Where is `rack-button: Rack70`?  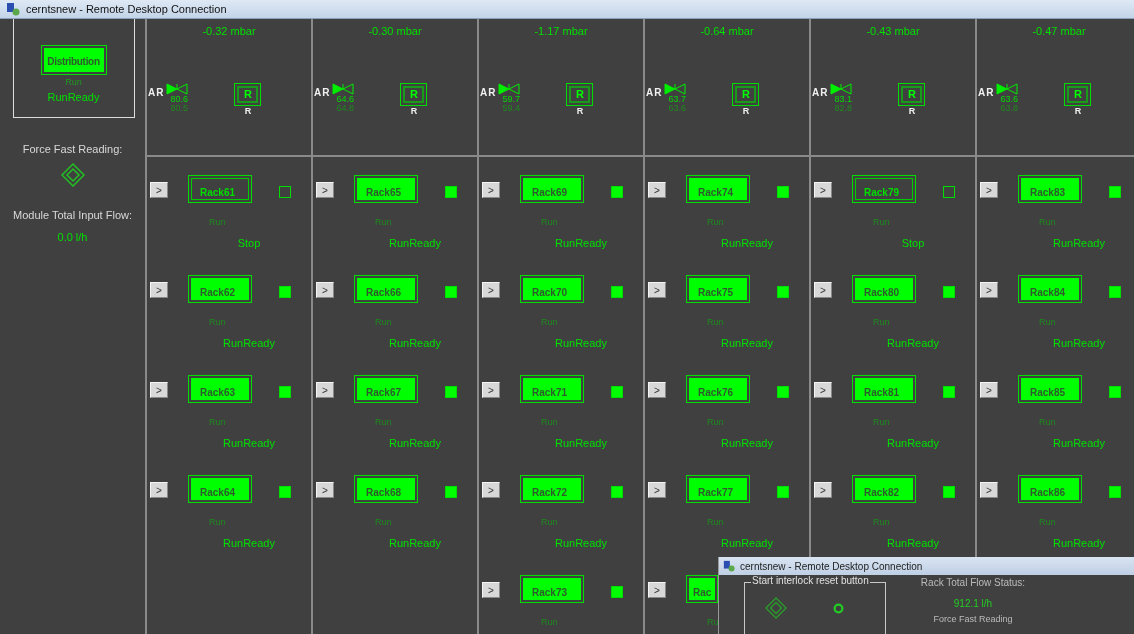
rack-button: Rack70 is located at coordinates (552, 289).